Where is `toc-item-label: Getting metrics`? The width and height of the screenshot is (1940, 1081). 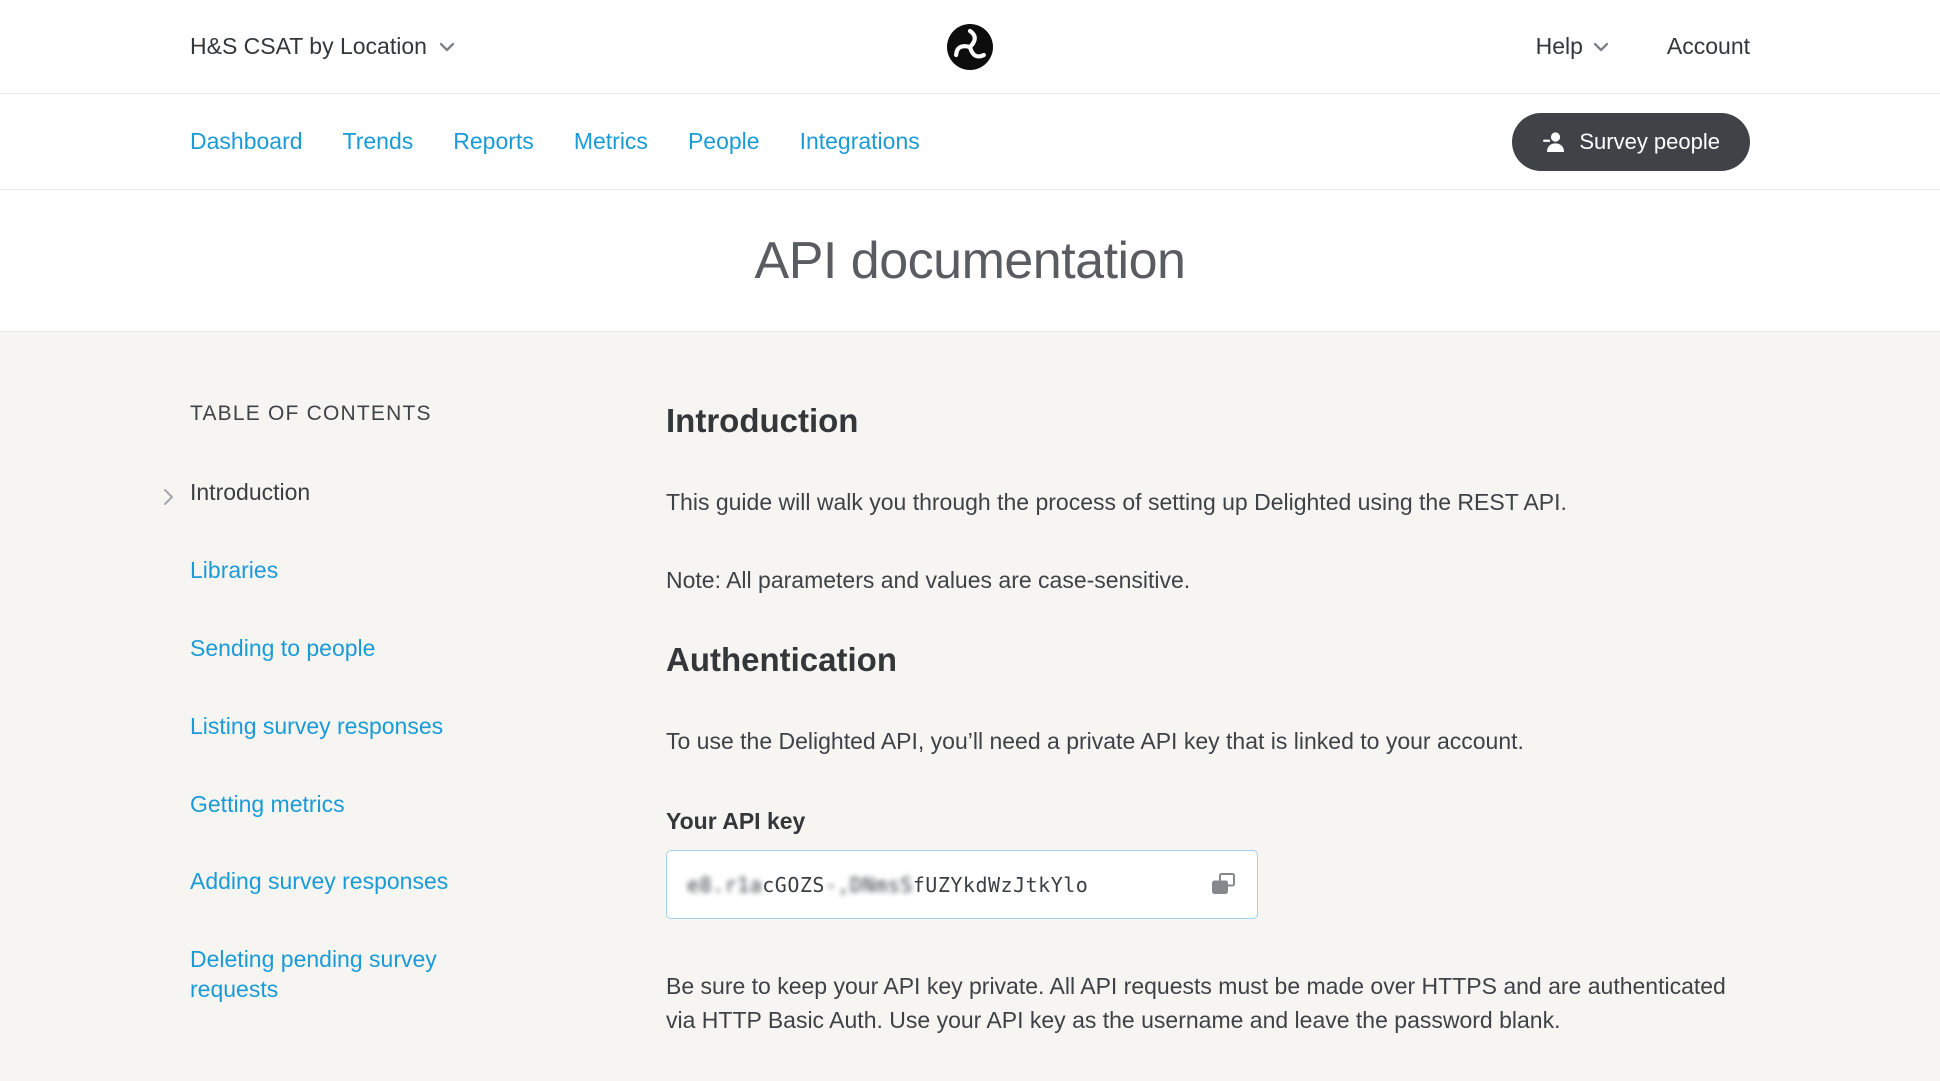
toc-item-label: Getting metrics is located at coordinates (267, 804).